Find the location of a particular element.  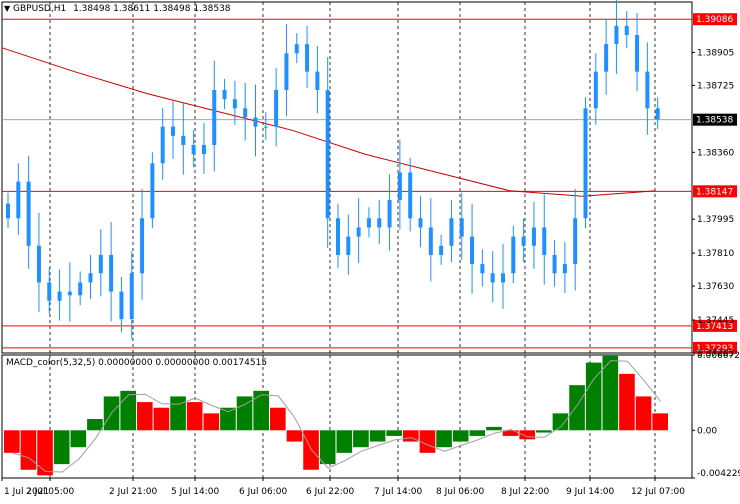

time-label: 5 Jul 14:00 is located at coordinates (195, 492).